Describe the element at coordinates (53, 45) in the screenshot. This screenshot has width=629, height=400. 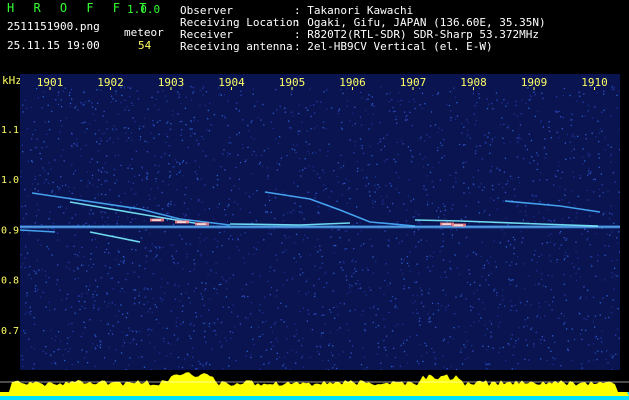
I see `datetime: 25.11.15 19:00` at that location.